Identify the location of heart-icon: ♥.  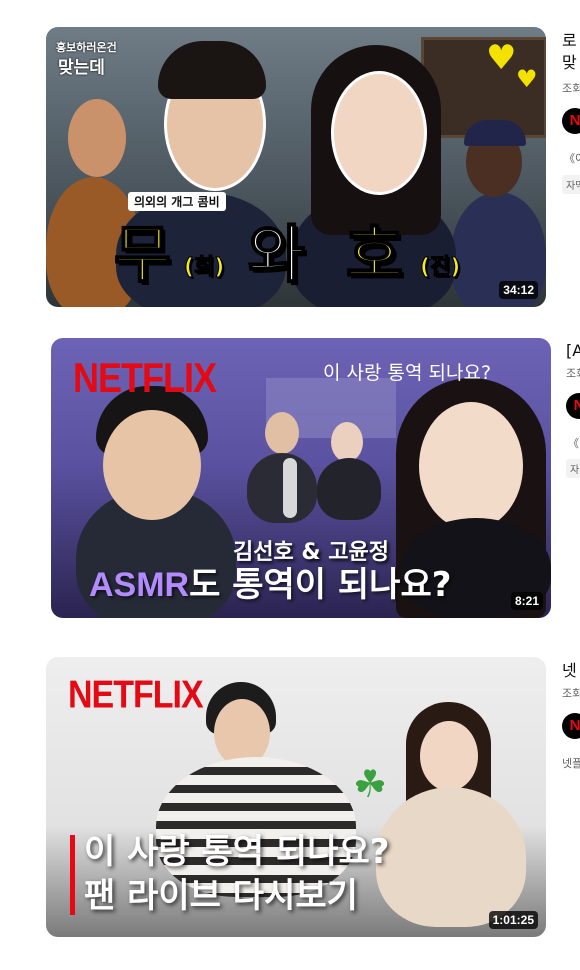
(501, 58).